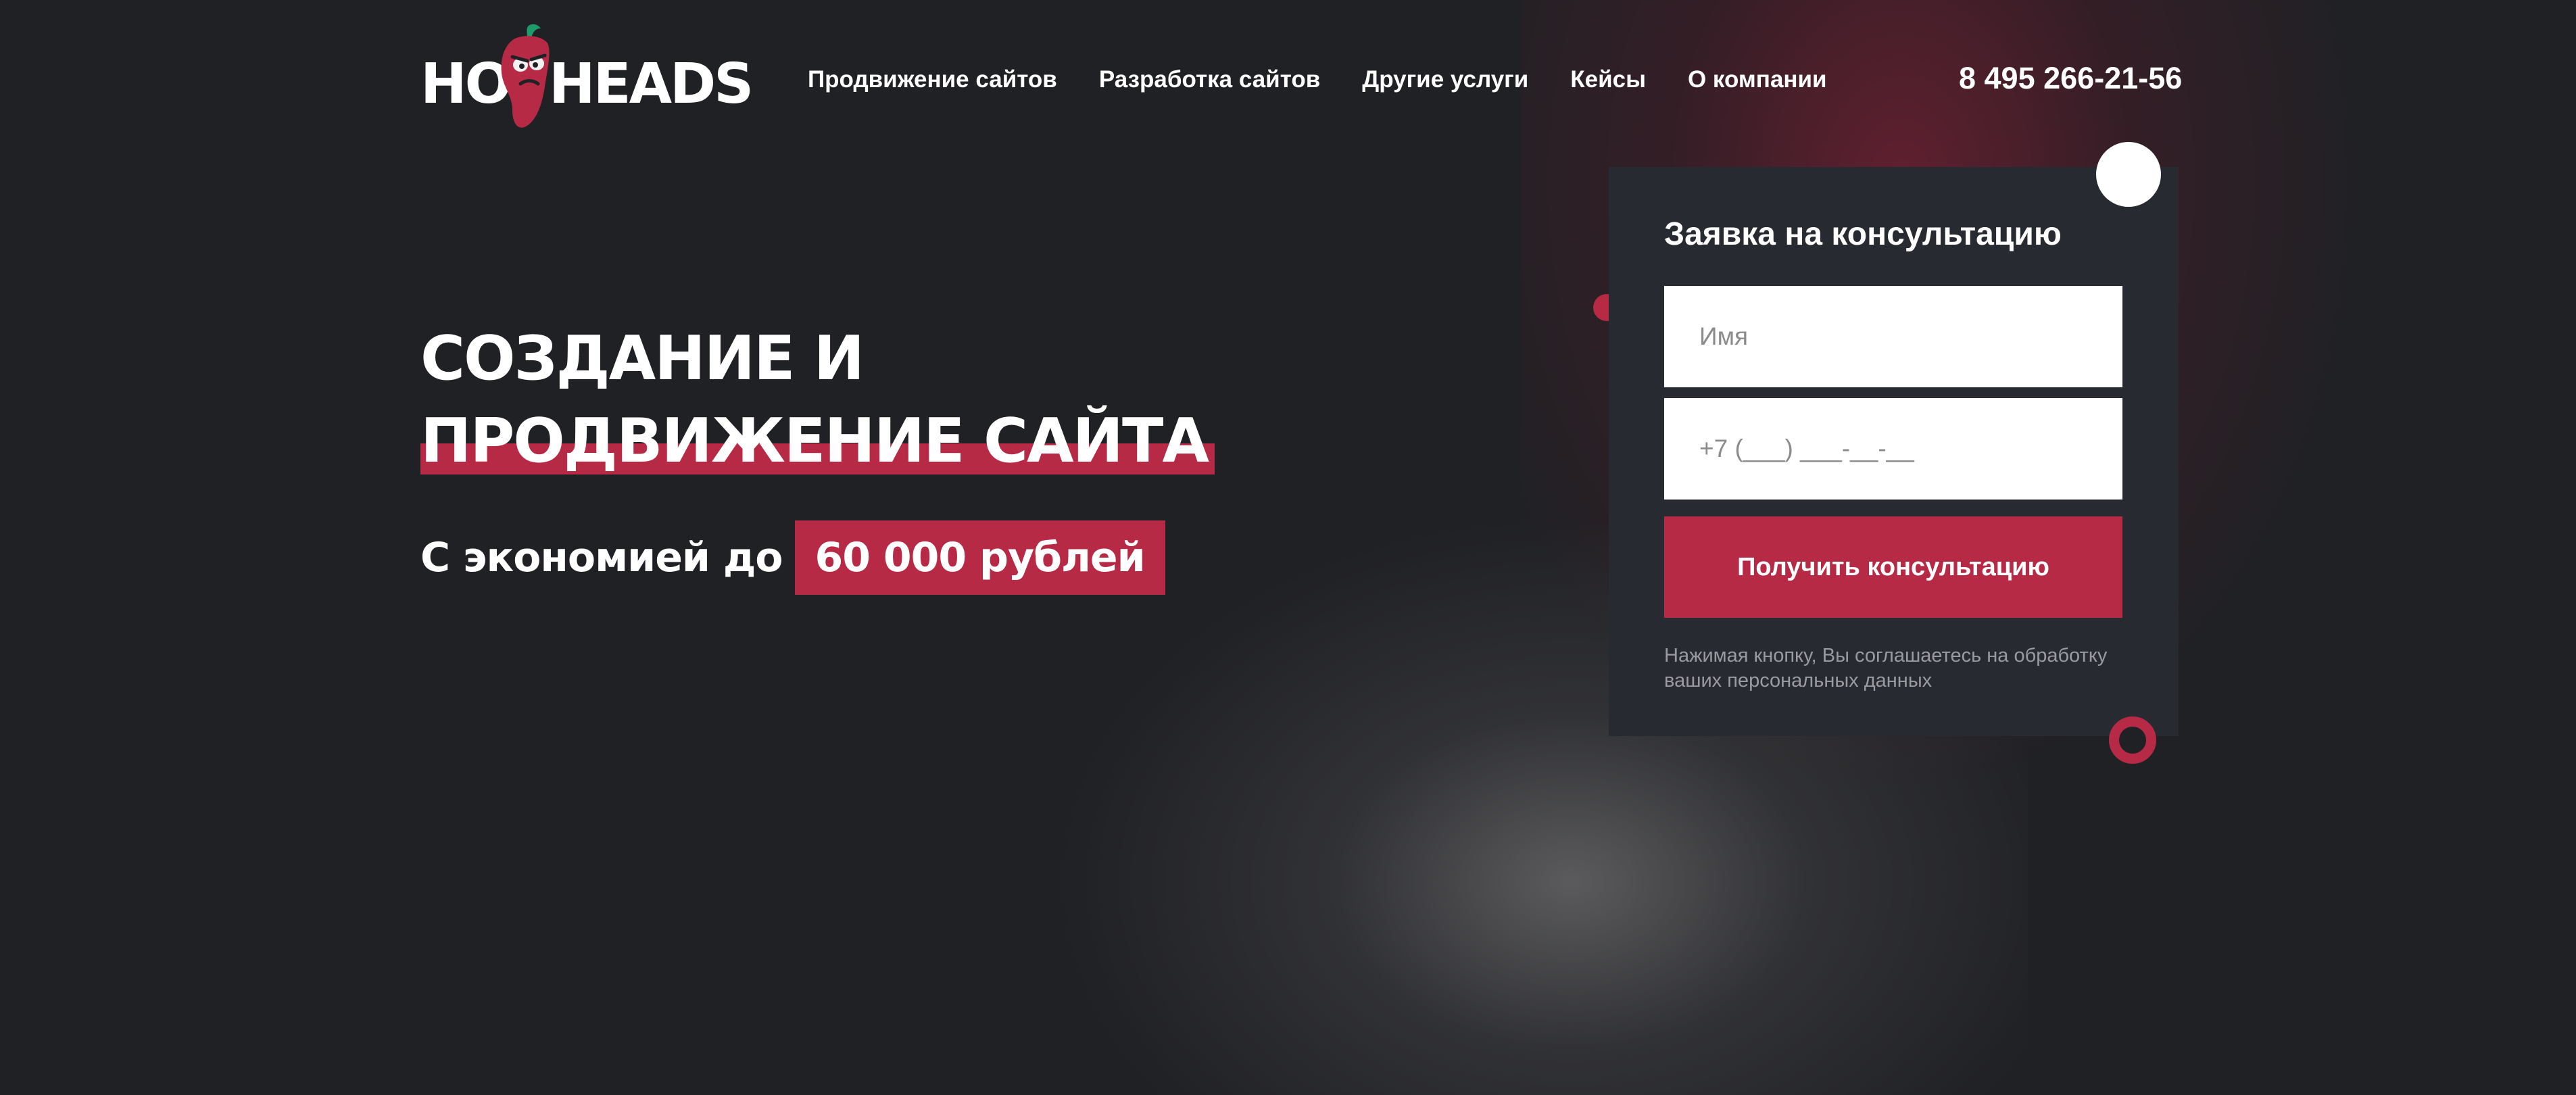 This screenshot has width=2576, height=1095. What do you see at coordinates (2070, 78) in the screenshot?
I see `phone-number-link: 8 495 266-21-56` at bounding box center [2070, 78].